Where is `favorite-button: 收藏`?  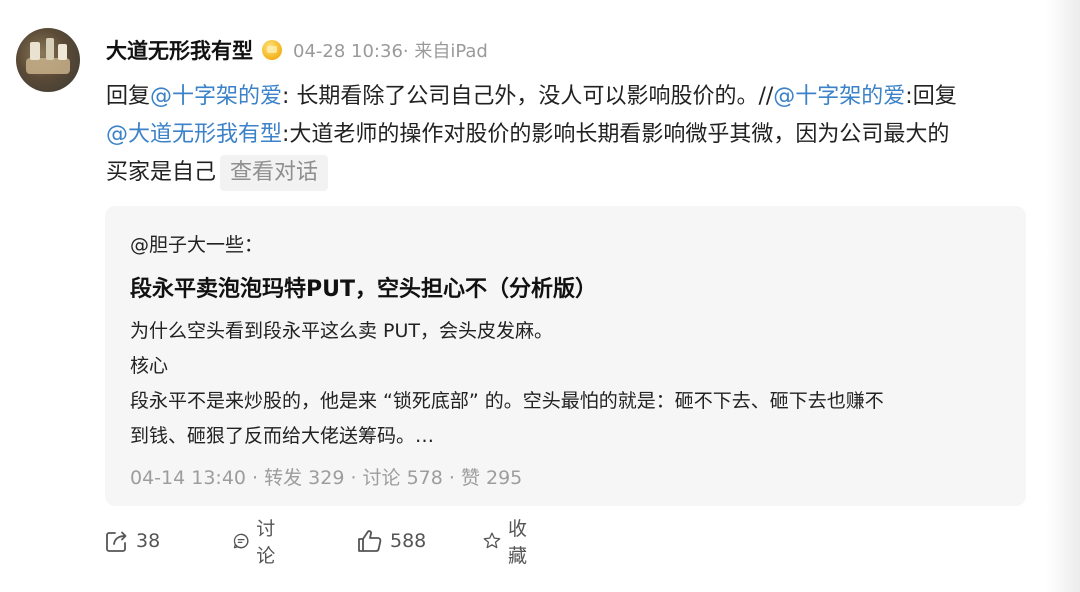
favorite-button: 收藏 is located at coordinates (508, 542).